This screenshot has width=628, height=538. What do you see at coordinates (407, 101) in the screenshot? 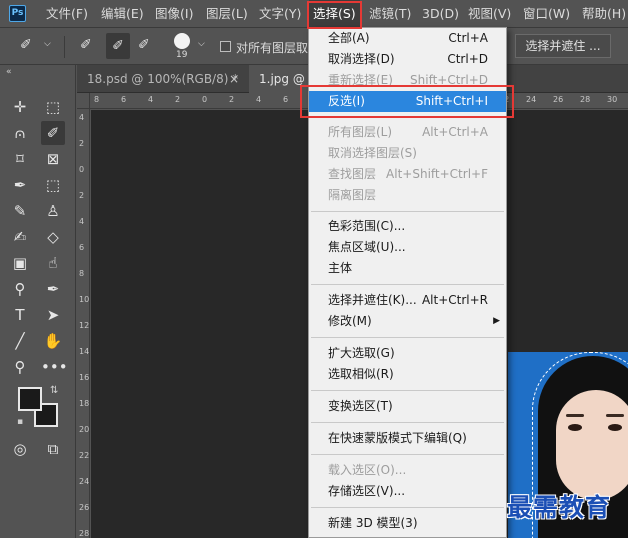
I see `menu-item-inverse: 反选(I) Shift+Ctrl+I` at bounding box center [407, 101].